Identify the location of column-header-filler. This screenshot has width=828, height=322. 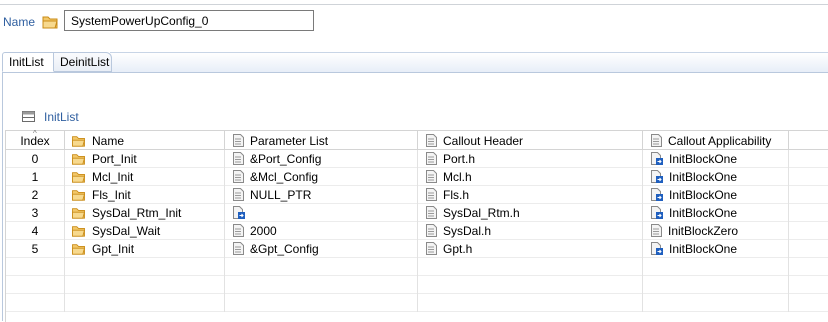
(808, 140).